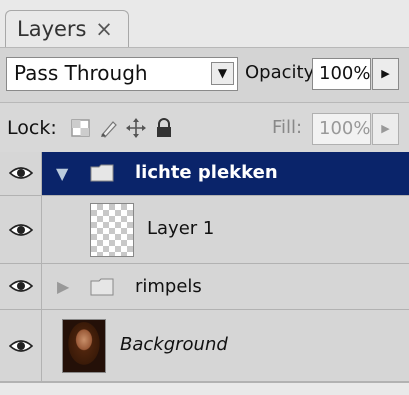 The width and height of the screenshot is (409, 395). What do you see at coordinates (81, 128) in the screenshot?
I see `lock-transparent-pixels-icon` at bounding box center [81, 128].